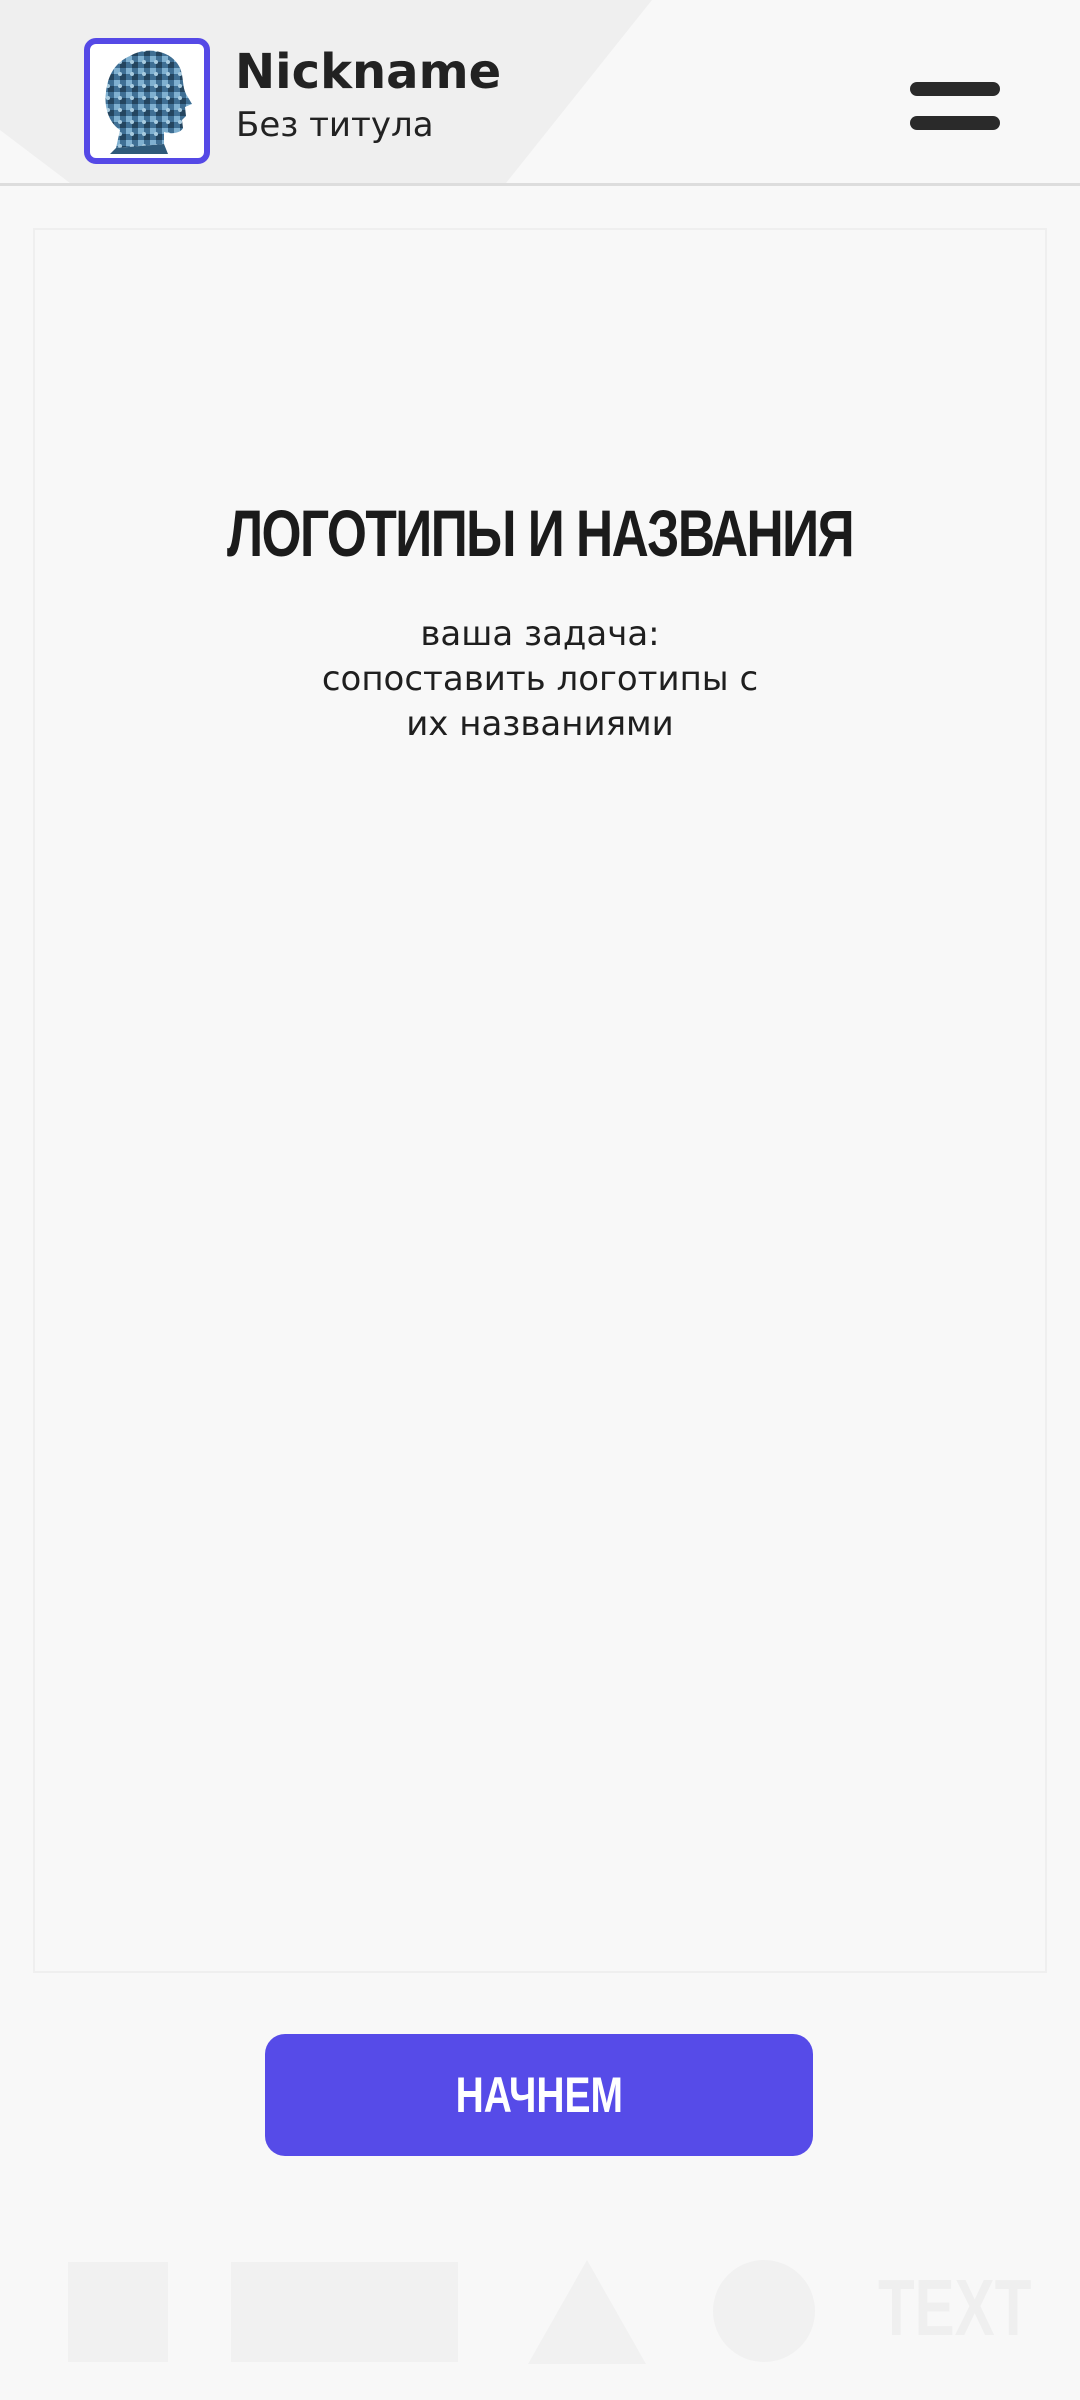  I want to click on start-button: НАЧНЕМ, so click(539, 2095).